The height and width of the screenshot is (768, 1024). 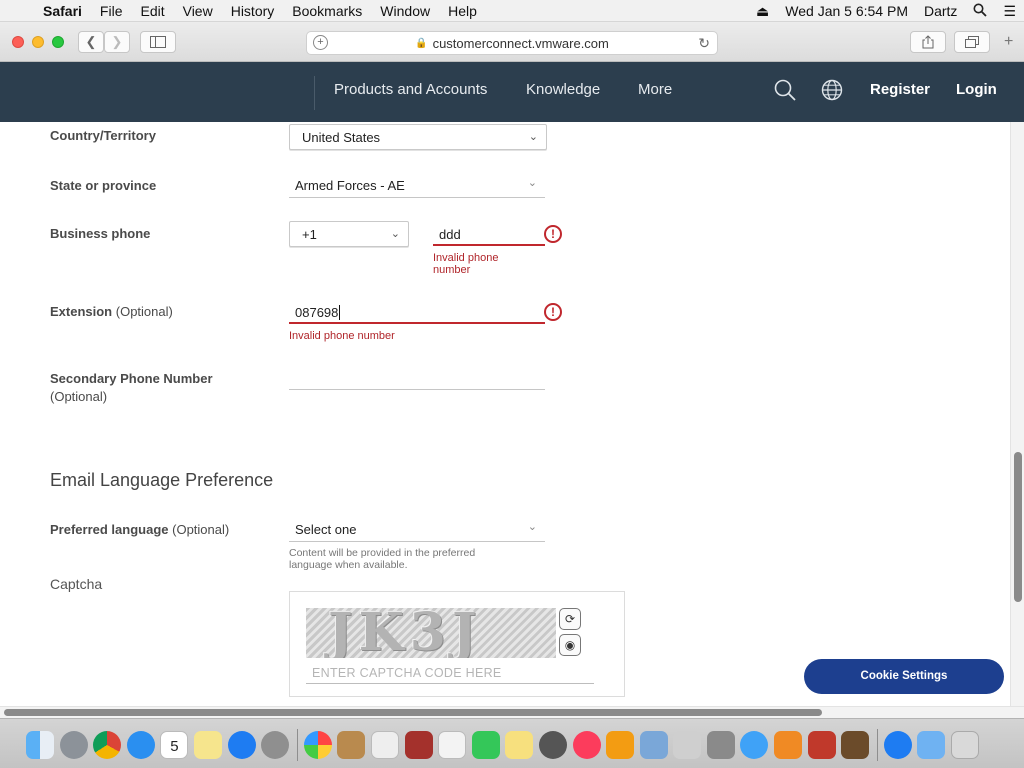 What do you see at coordinates (1018, 527) in the screenshot?
I see `vertical-scroll-thumb` at bounding box center [1018, 527].